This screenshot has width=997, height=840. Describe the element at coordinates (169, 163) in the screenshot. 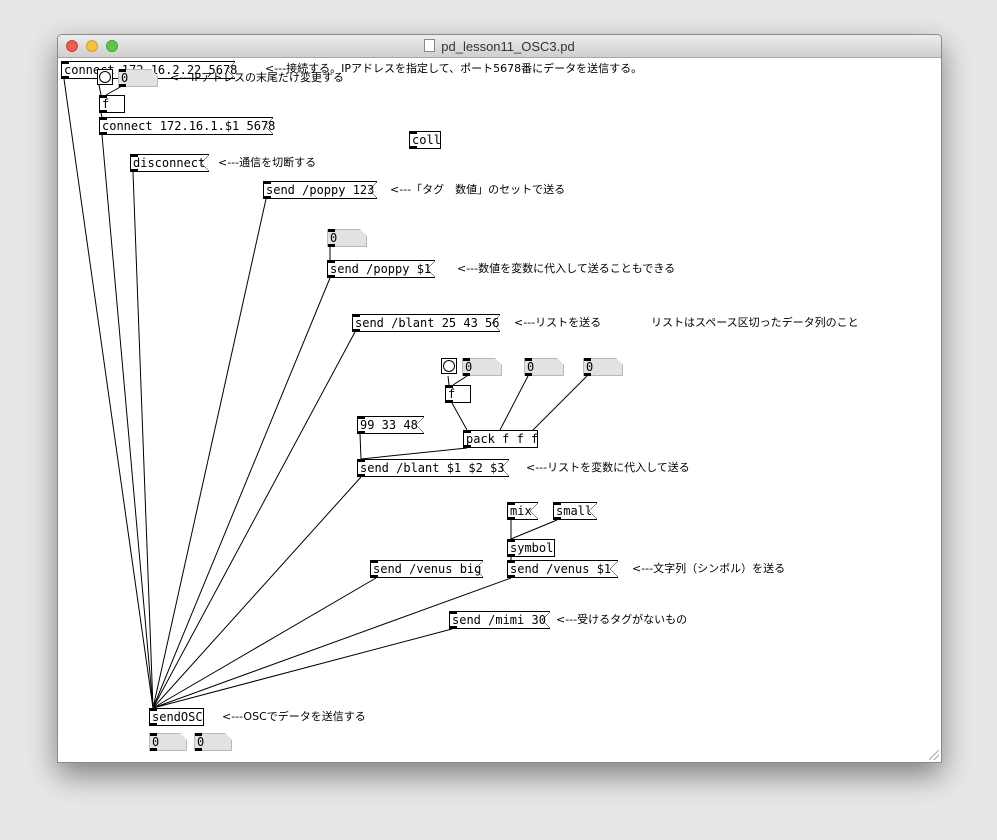

I see `disconnect-message: disconnect` at that location.